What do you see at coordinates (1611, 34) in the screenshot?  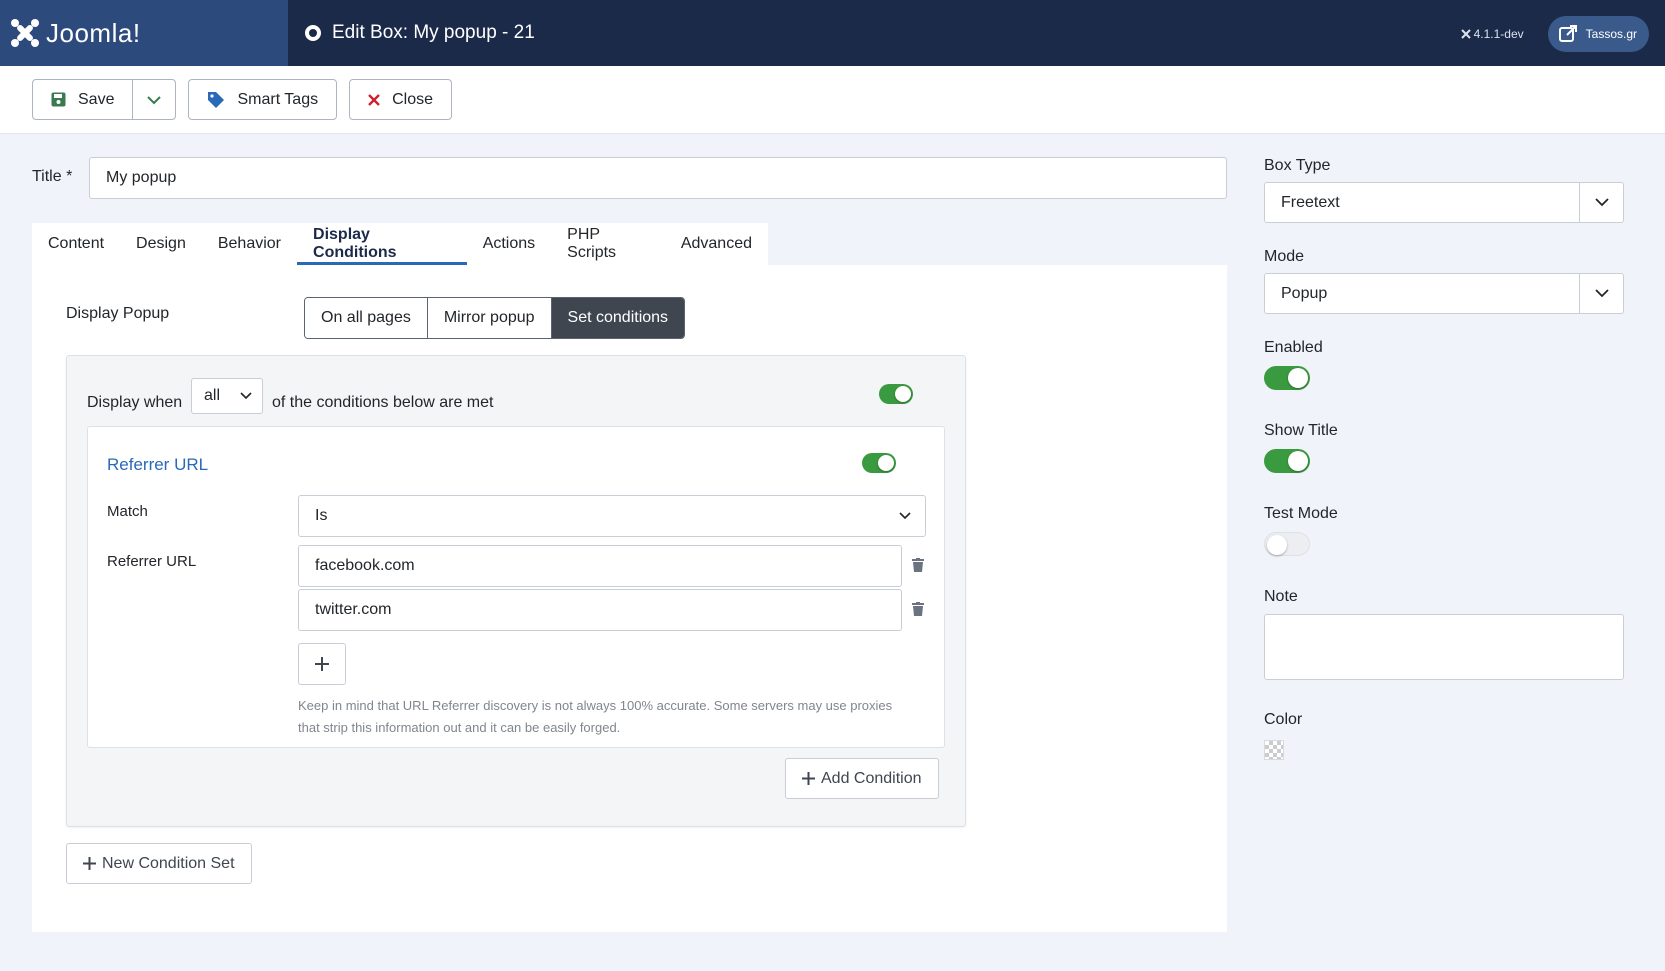 I see `site-link-text: Tassos.gr` at bounding box center [1611, 34].